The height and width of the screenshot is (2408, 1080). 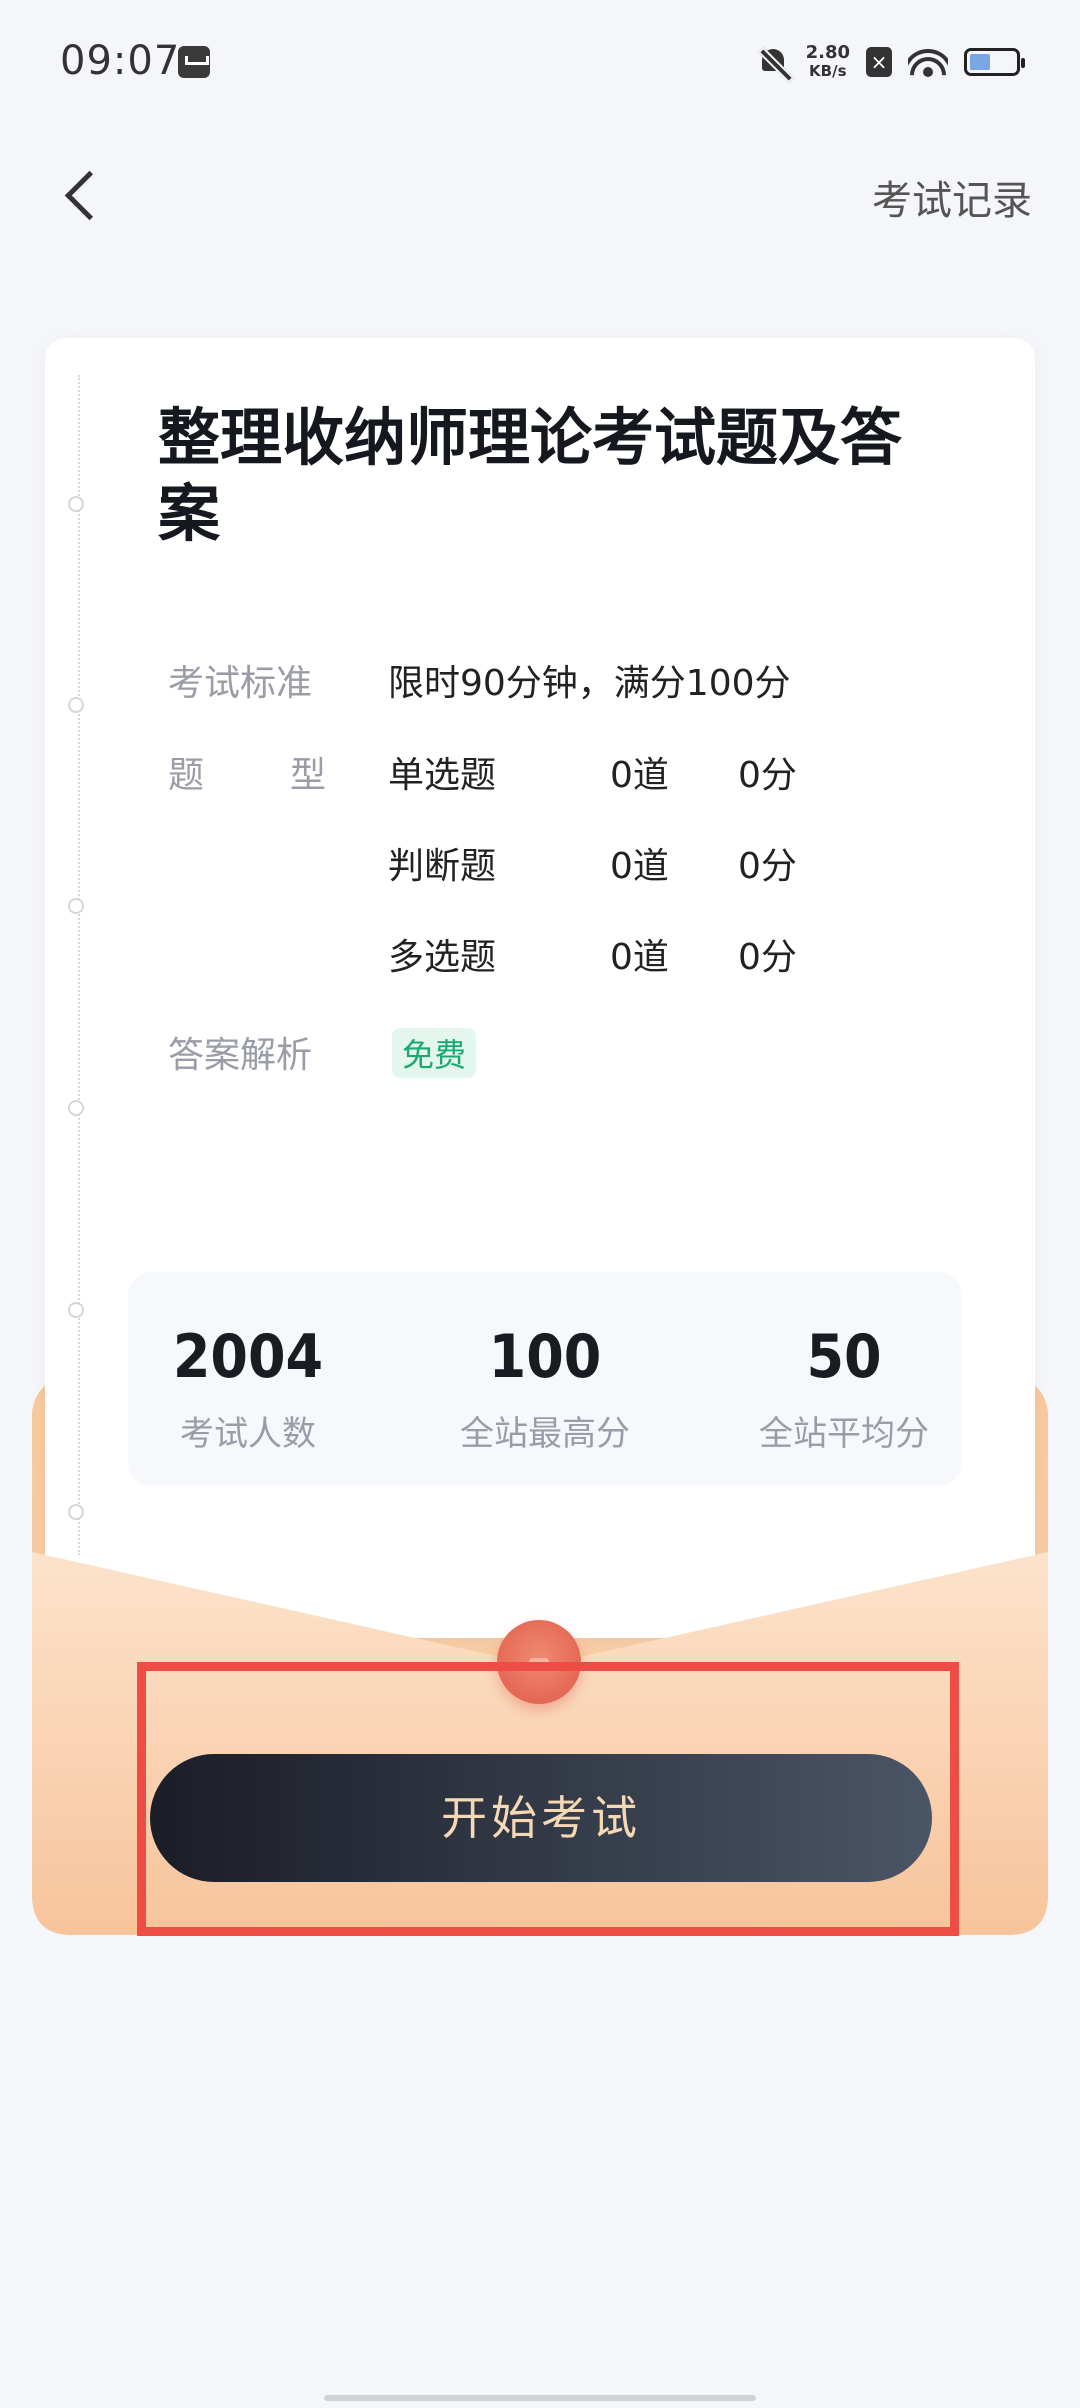 I want to click on question-type-name: 判断题, so click(x=442, y=866).